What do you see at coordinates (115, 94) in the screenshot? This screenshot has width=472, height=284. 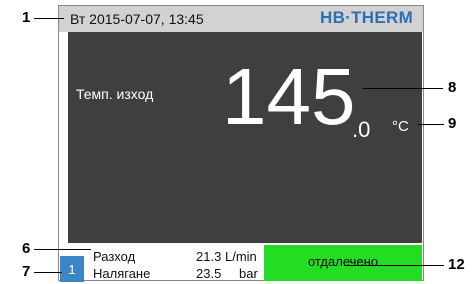 I see `parameter-label: Темп. изход` at bounding box center [115, 94].